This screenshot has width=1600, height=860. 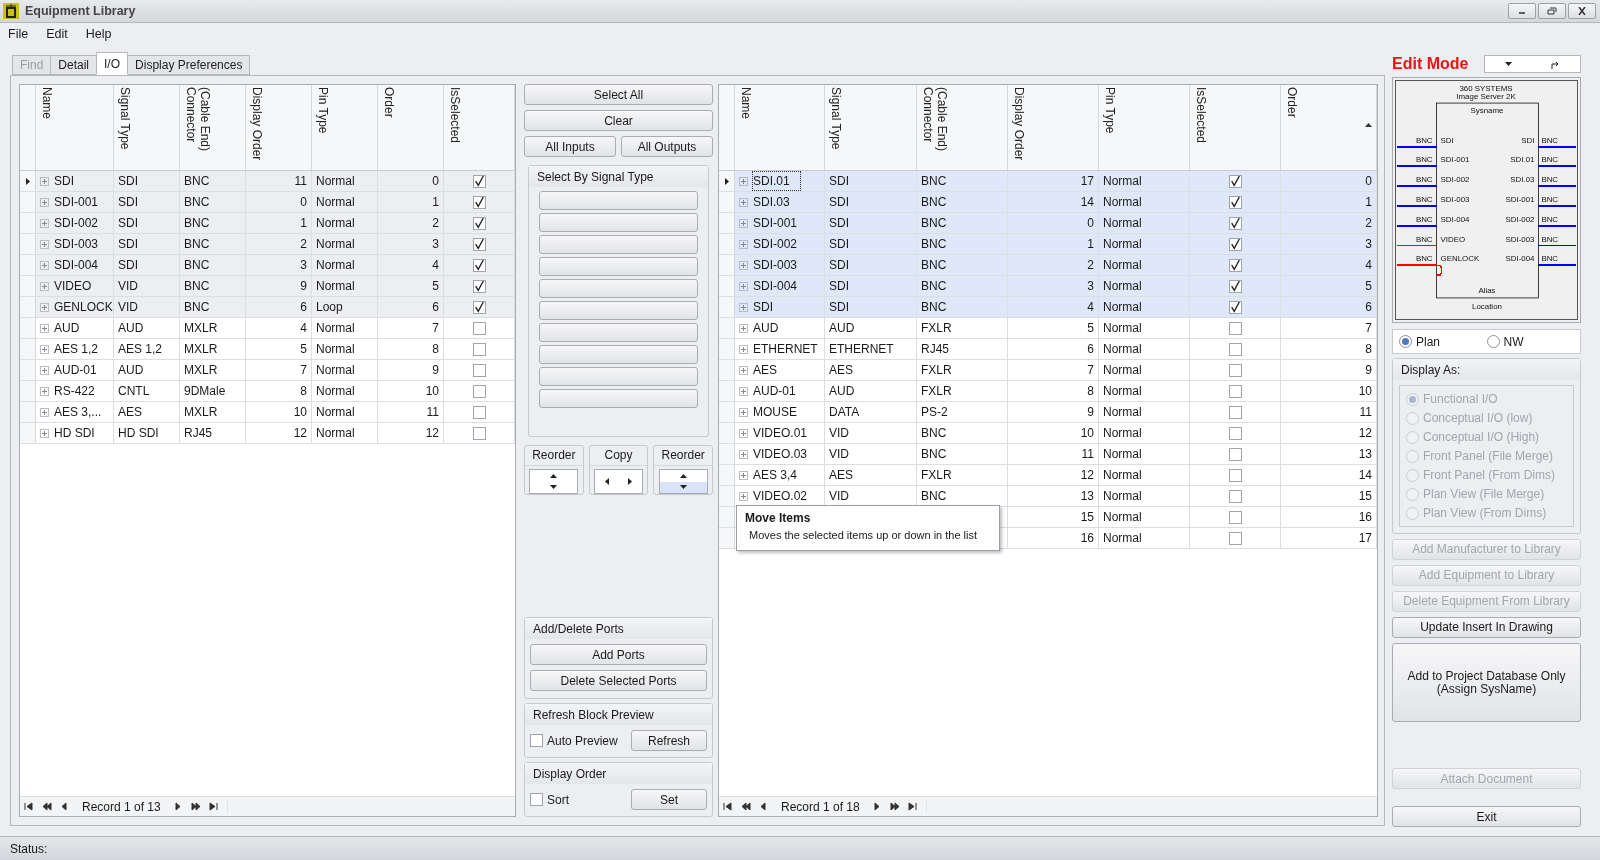 What do you see at coordinates (1048, 307) in the screenshot?
I see `grid-row: SDI SDI BNC 4 Normal 6` at bounding box center [1048, 307].